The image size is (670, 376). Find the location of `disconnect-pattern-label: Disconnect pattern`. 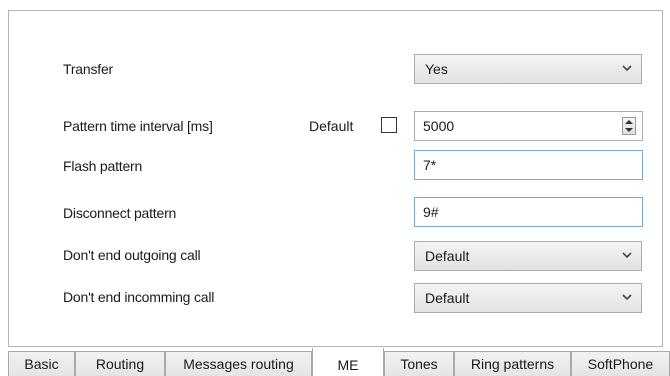

disconnect-pattern-label: Disconnect pattern is located at coordinates (120, 213).